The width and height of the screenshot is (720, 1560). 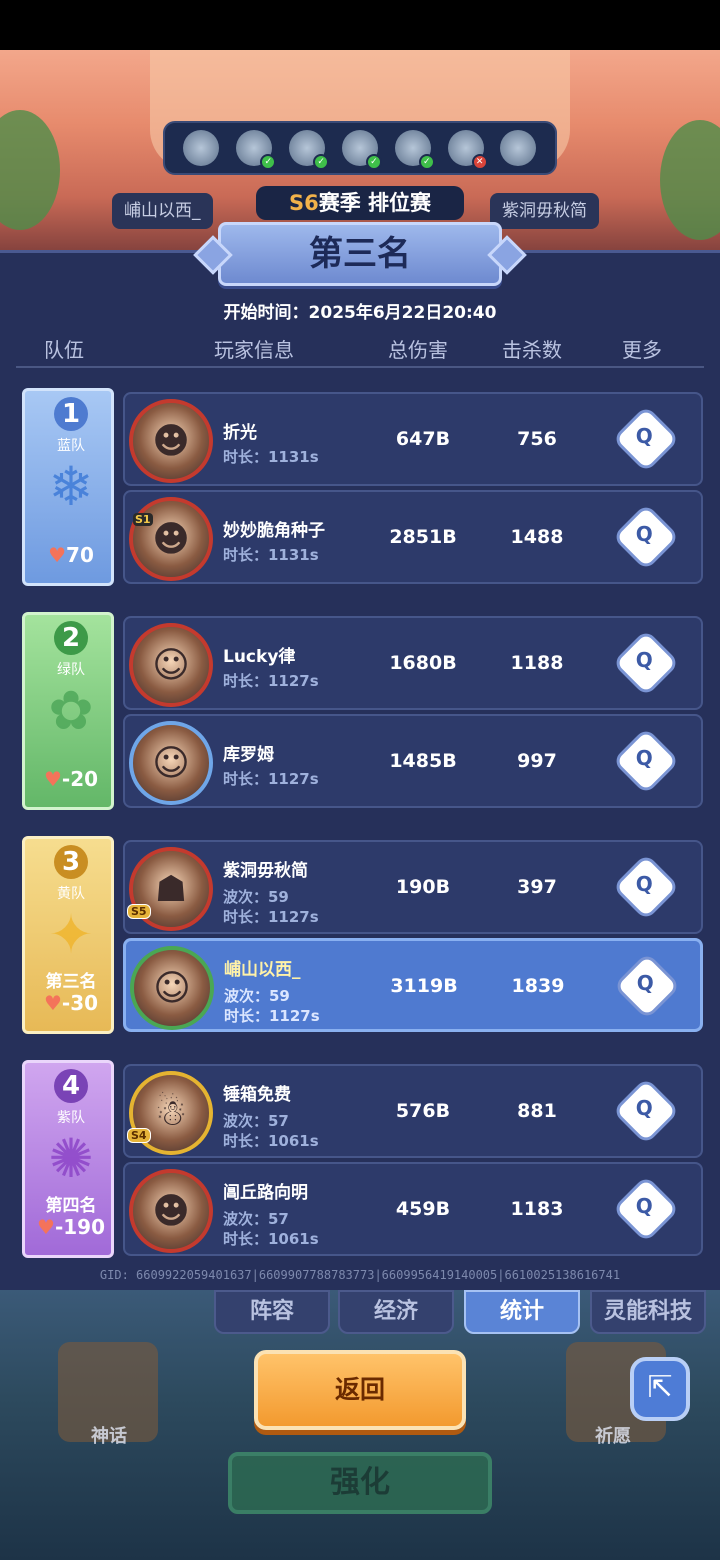 I want to click on col-player: 玩家信息, so click(x=254, y=350).